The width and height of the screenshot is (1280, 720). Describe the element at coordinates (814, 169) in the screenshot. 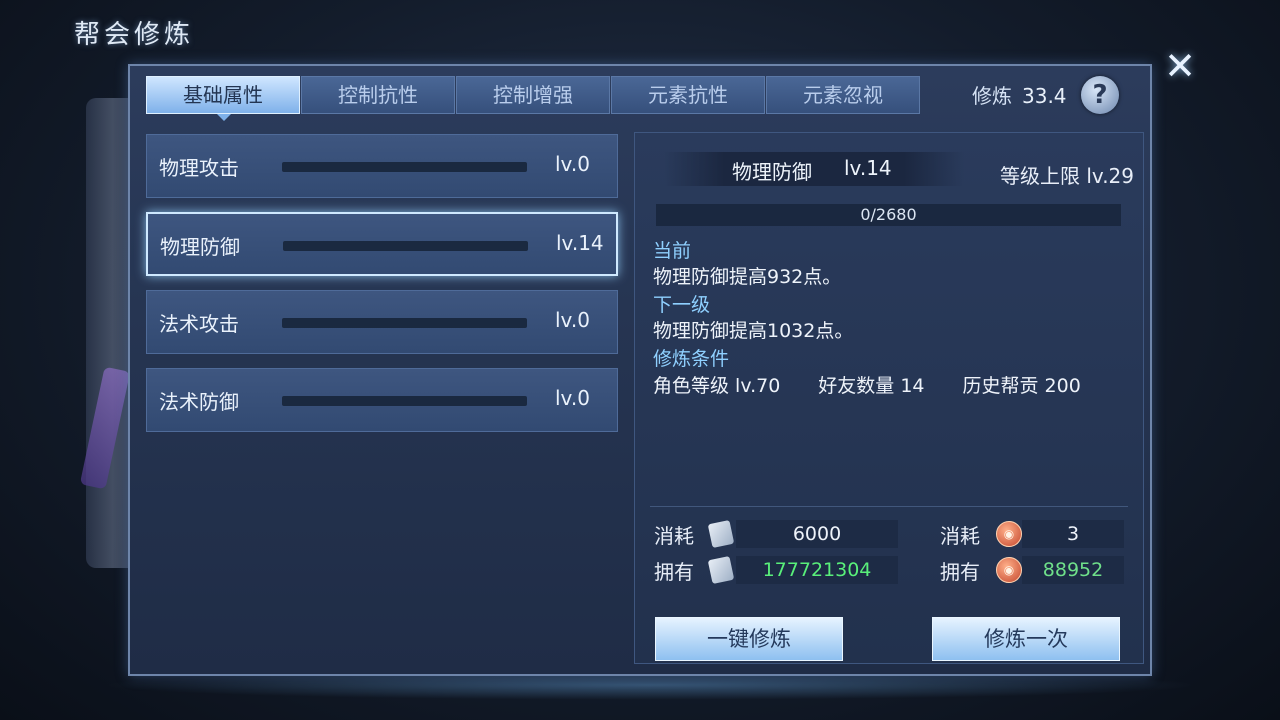

I see `detail-header-banner` at that location.